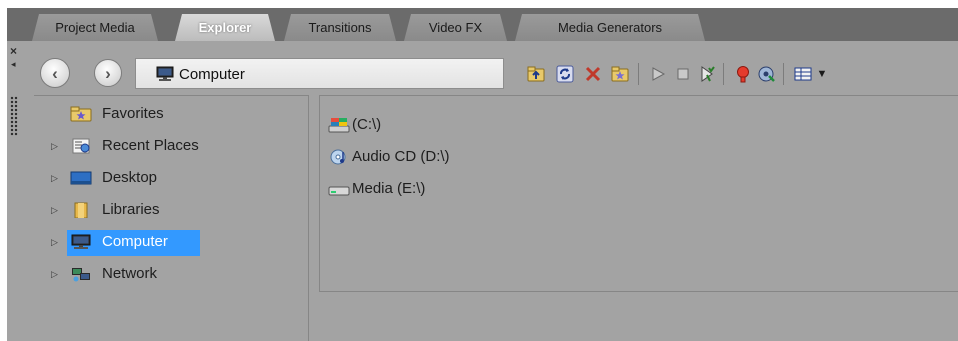 This screenshot has width=958, height=341. I want to click on desktop-icon, so click(81, 178).